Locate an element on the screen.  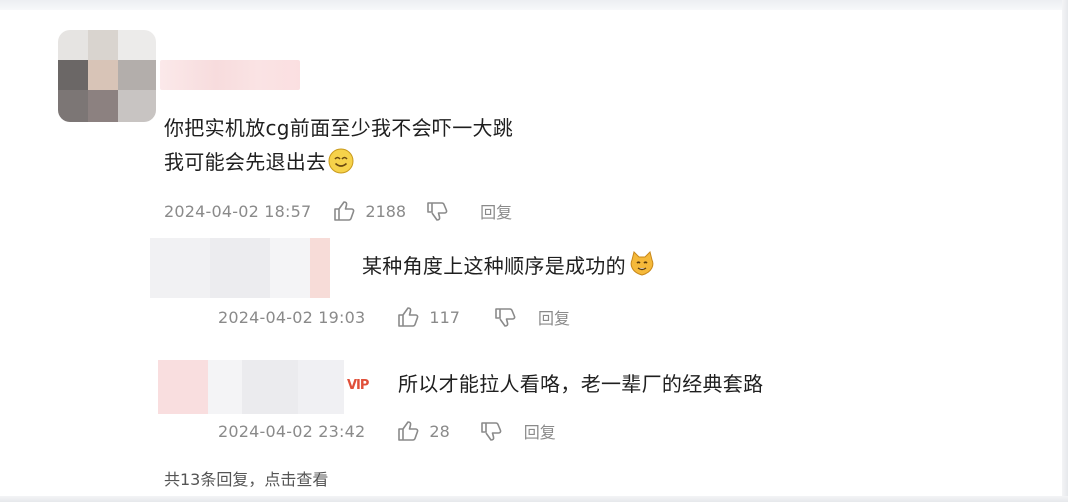
comment-time: 2024-04-02 19:03 is located at coordinates (292, 317).